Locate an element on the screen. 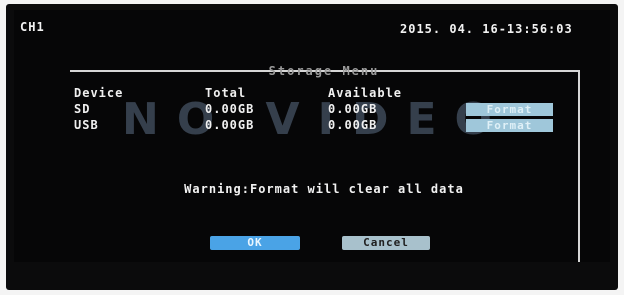  ok-button: OK is located at coordinates (255, 243).